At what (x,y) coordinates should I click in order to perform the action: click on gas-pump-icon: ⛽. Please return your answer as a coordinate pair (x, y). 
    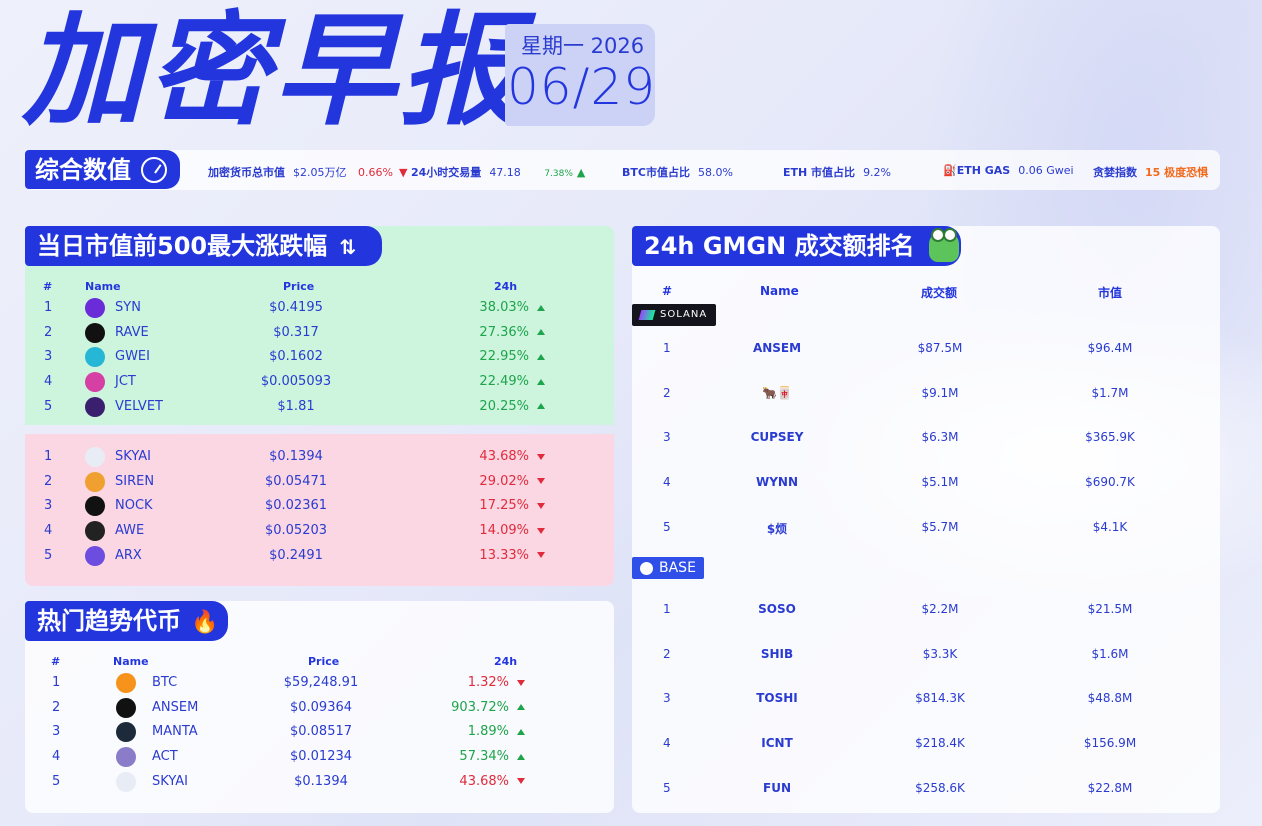
    Looking at the image, I should click on (950, 170).